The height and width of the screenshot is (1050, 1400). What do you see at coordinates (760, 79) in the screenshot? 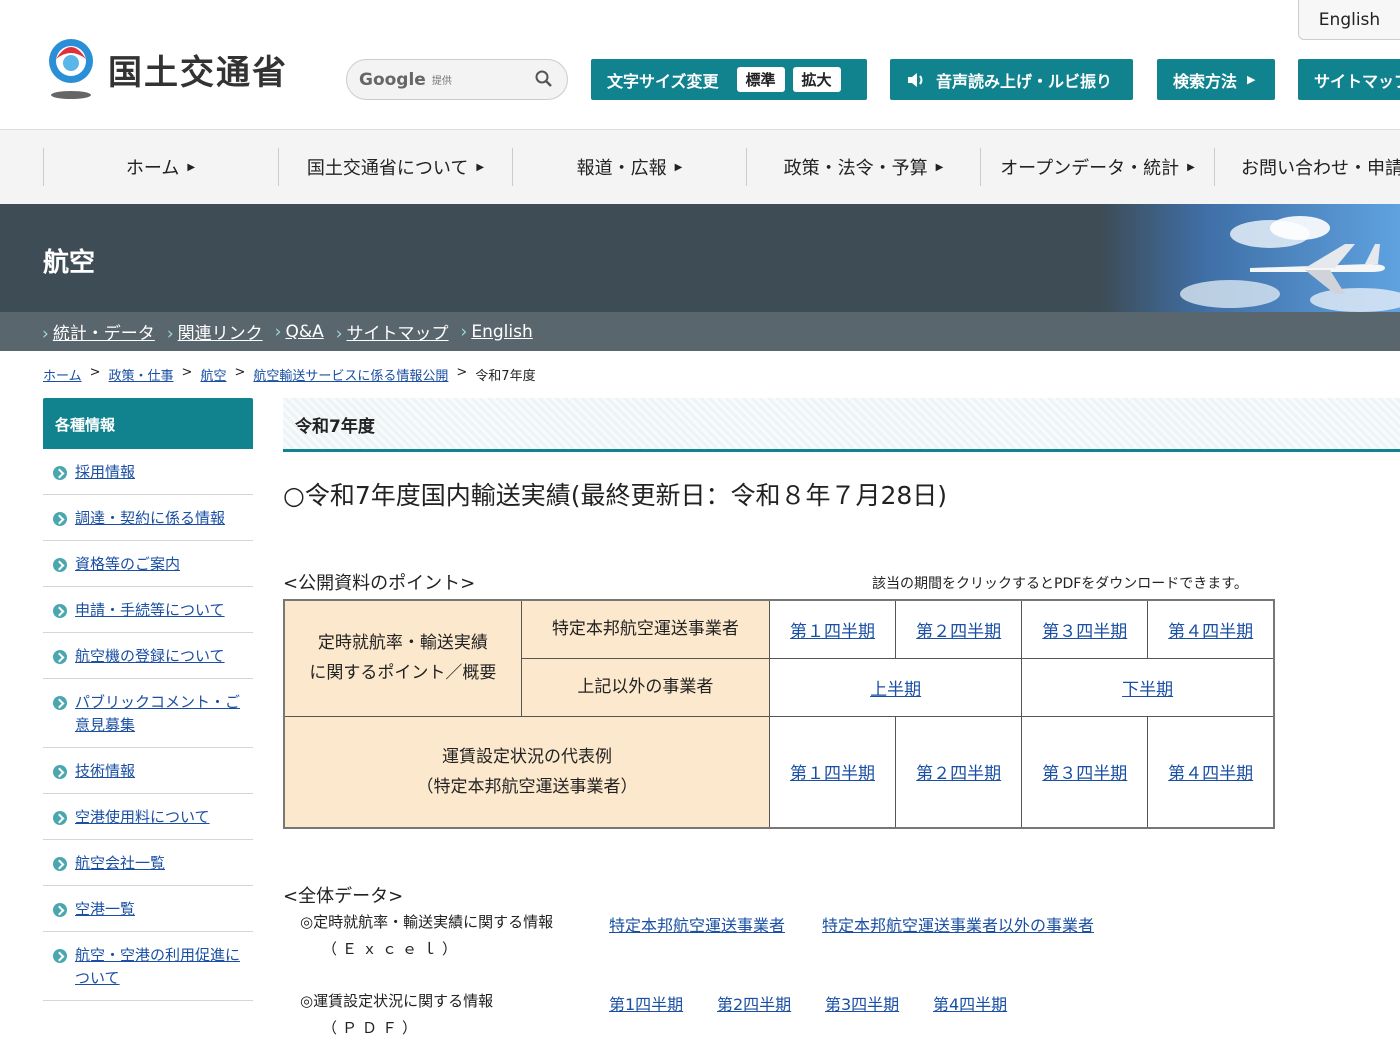
I see `font-size-normal-button: 標準` at bounding box center [760, 79].